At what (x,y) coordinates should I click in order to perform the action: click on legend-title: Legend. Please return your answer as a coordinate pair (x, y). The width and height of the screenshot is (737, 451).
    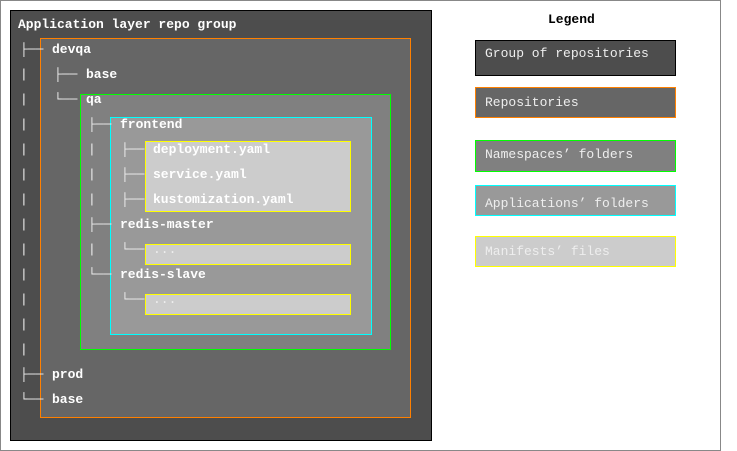
    Looking at the image, I should click on (571, 19).